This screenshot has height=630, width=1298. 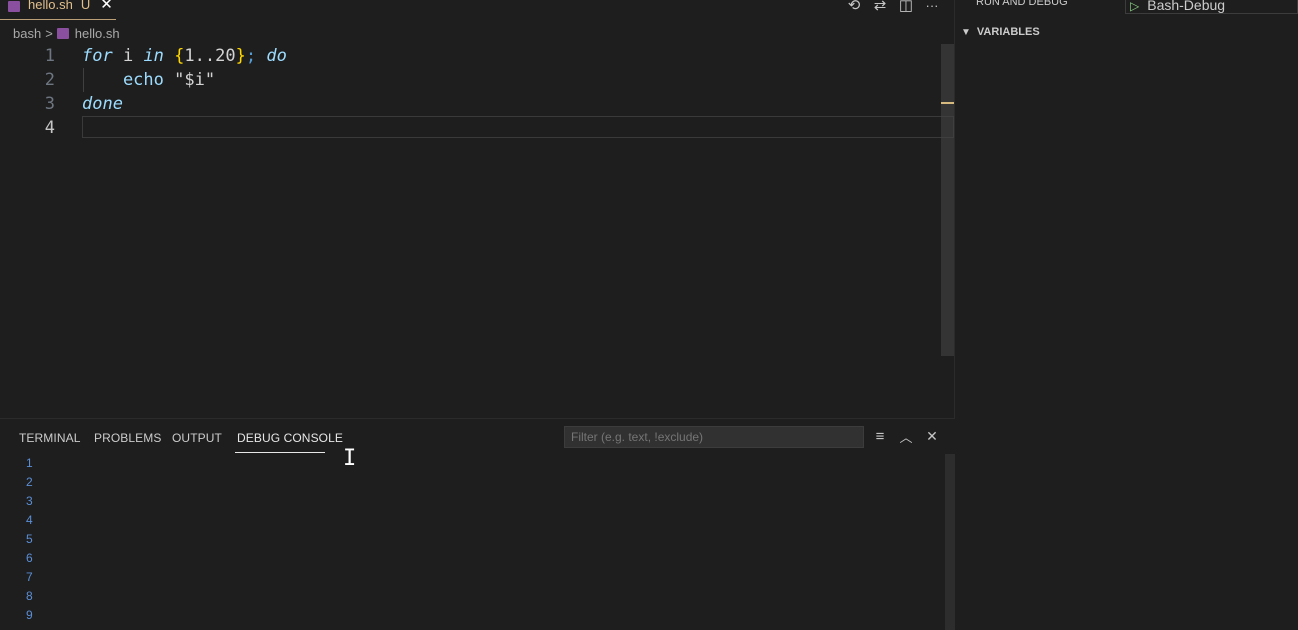 What do you see at coordinates (932, 436) in the screenshot?
I see `close-panel-icon: ✕` at bounding box center [932, 436].